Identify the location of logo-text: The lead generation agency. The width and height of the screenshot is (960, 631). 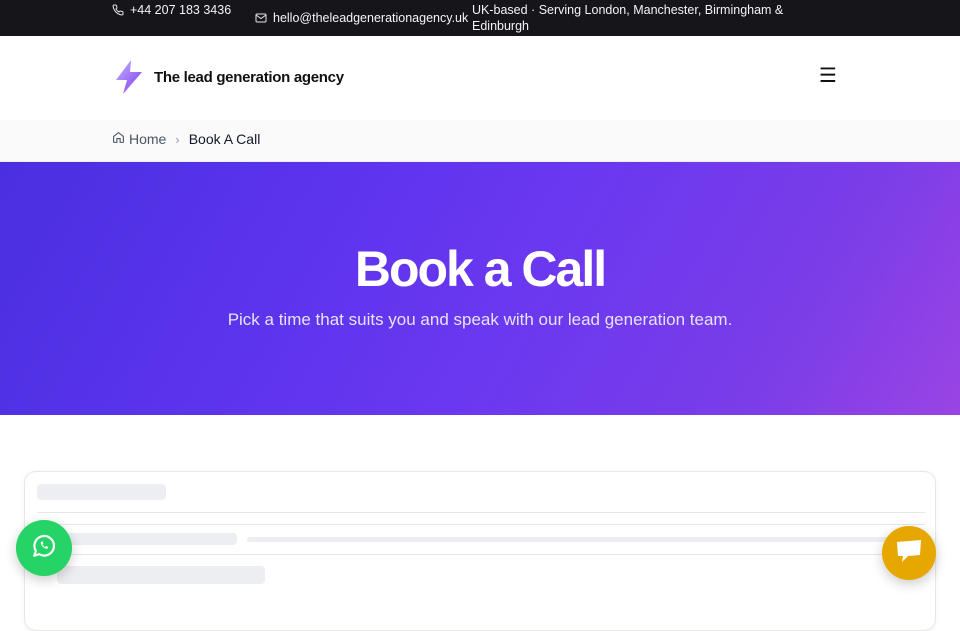
(249, 77).